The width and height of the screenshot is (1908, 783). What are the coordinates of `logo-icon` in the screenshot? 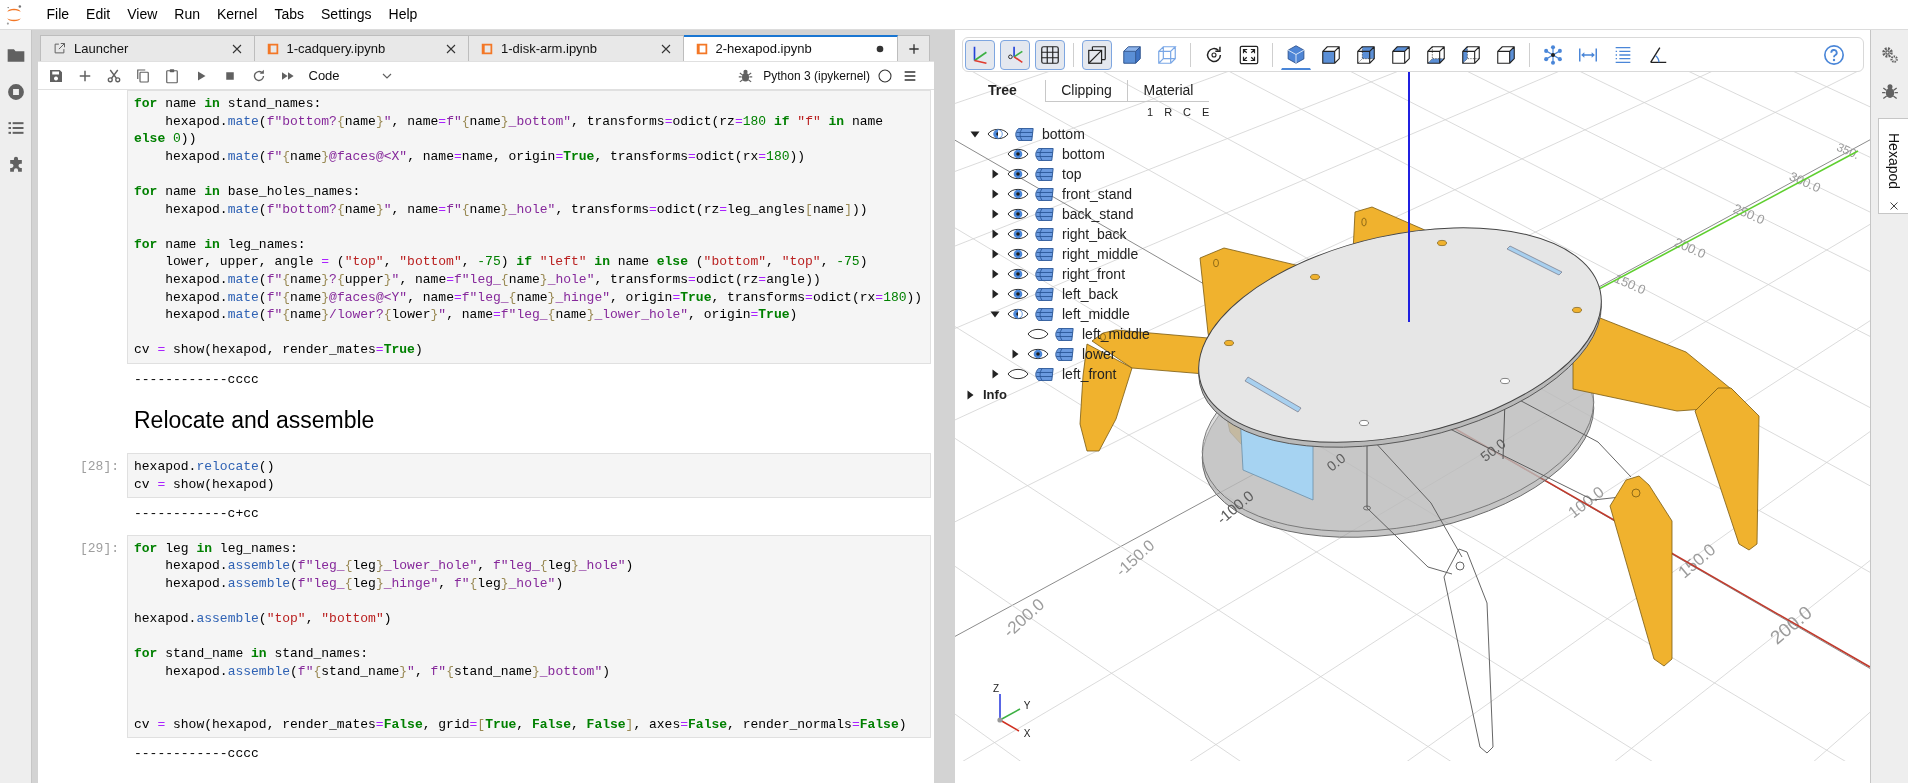 It's located at (14, 14).